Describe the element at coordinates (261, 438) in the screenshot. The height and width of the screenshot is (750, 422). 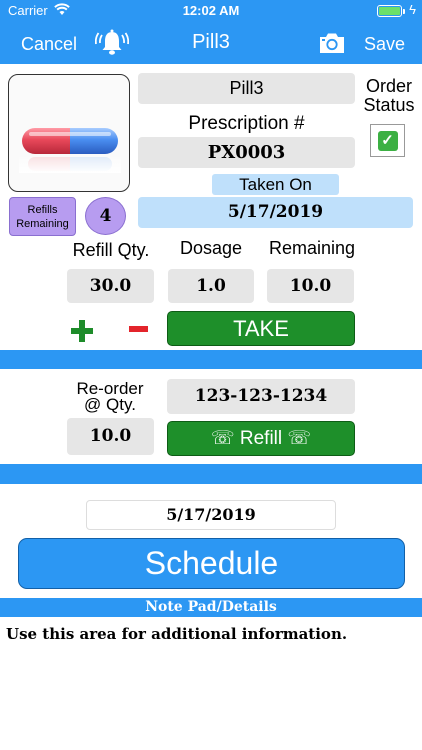
I see `refill-call-button: ☏ Refill ☏` at that location.